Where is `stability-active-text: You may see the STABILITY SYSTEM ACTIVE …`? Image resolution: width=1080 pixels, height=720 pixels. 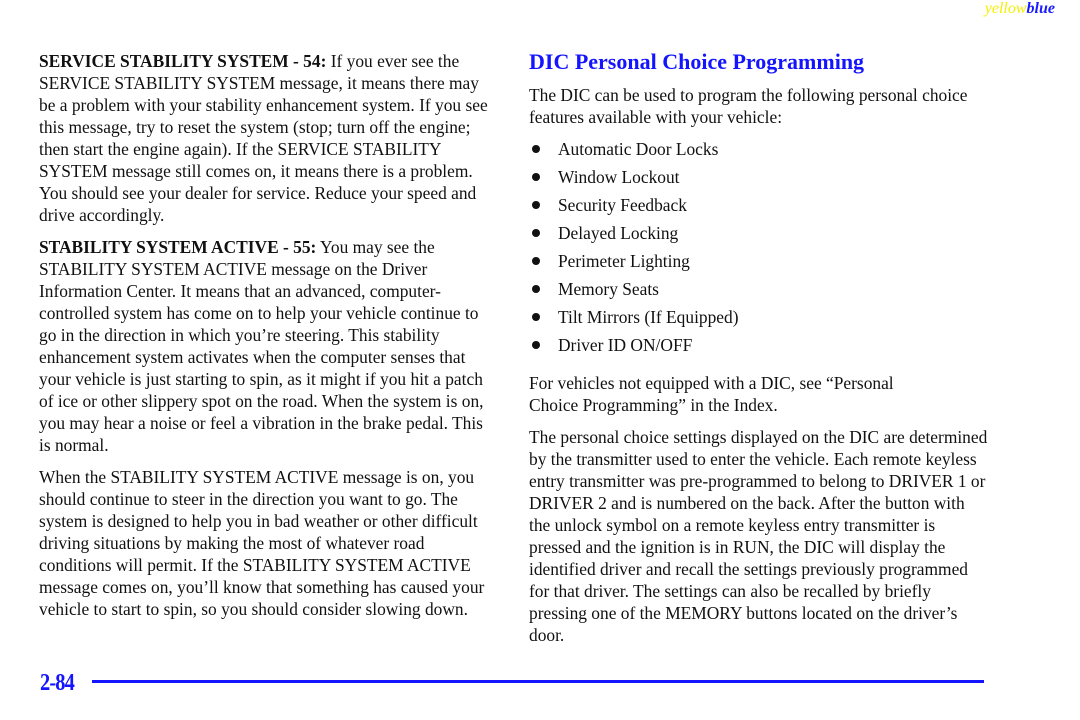 stability-active-text: You may see the STABILITY SYSTEM ACTIVE … is located at coordinates (261, 346).